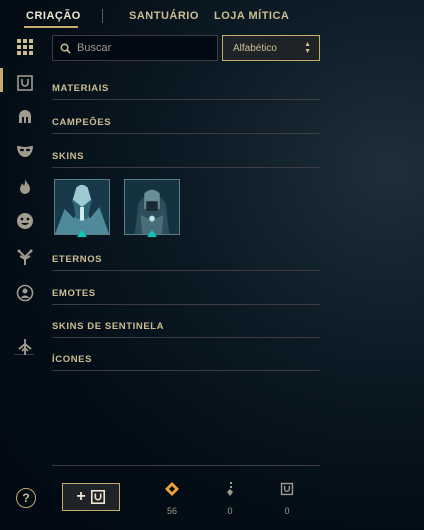 The height and width of the screenshot is (530, 424). Describe the element at coordinates (65, 48) in the screenshot. I see `search-icon` at that location.